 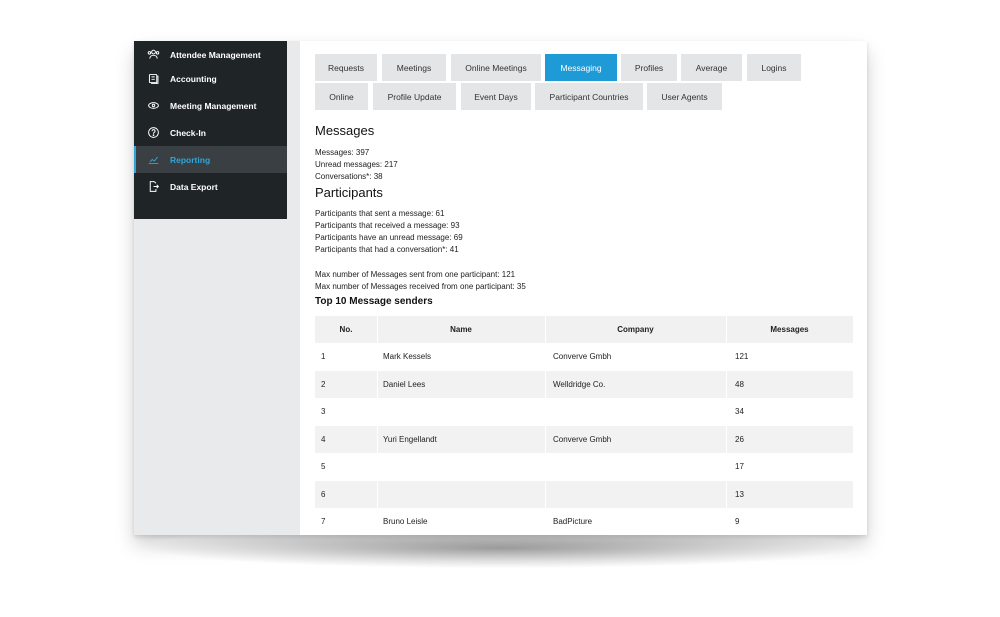 I want to click on table-cell-no: 7, so click(x=323, y=522).